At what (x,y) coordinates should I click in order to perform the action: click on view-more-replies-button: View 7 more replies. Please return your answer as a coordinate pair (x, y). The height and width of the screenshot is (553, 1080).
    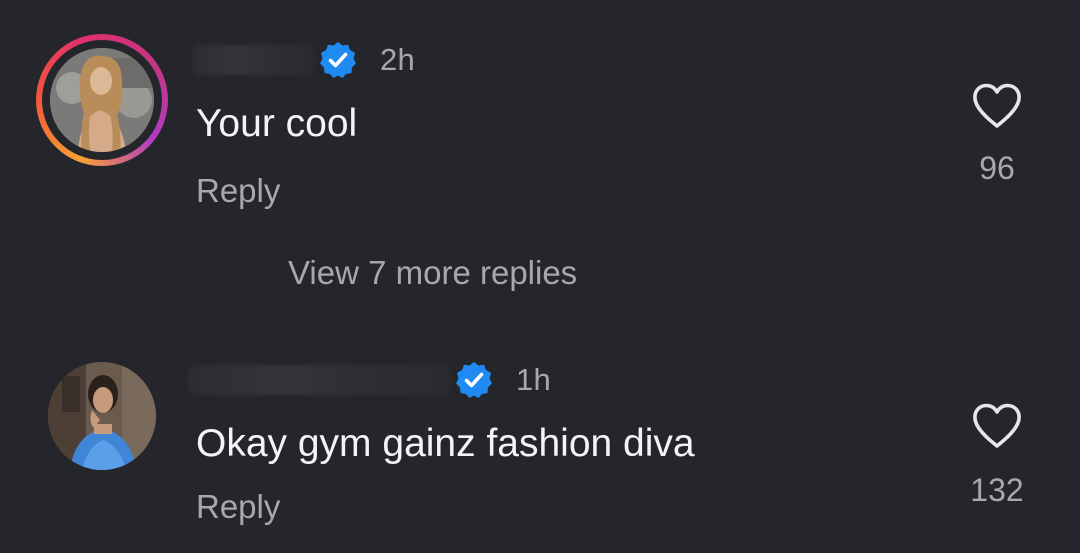
    Looking at the image, I should click on (432, 273).